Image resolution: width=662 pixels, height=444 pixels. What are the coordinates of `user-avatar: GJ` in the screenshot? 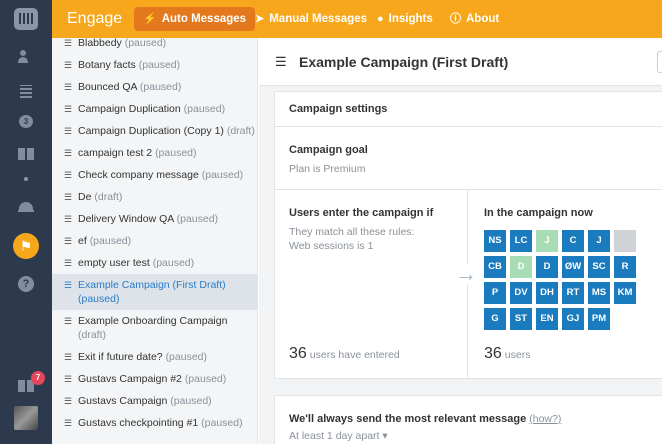 It's located at (573, 319).